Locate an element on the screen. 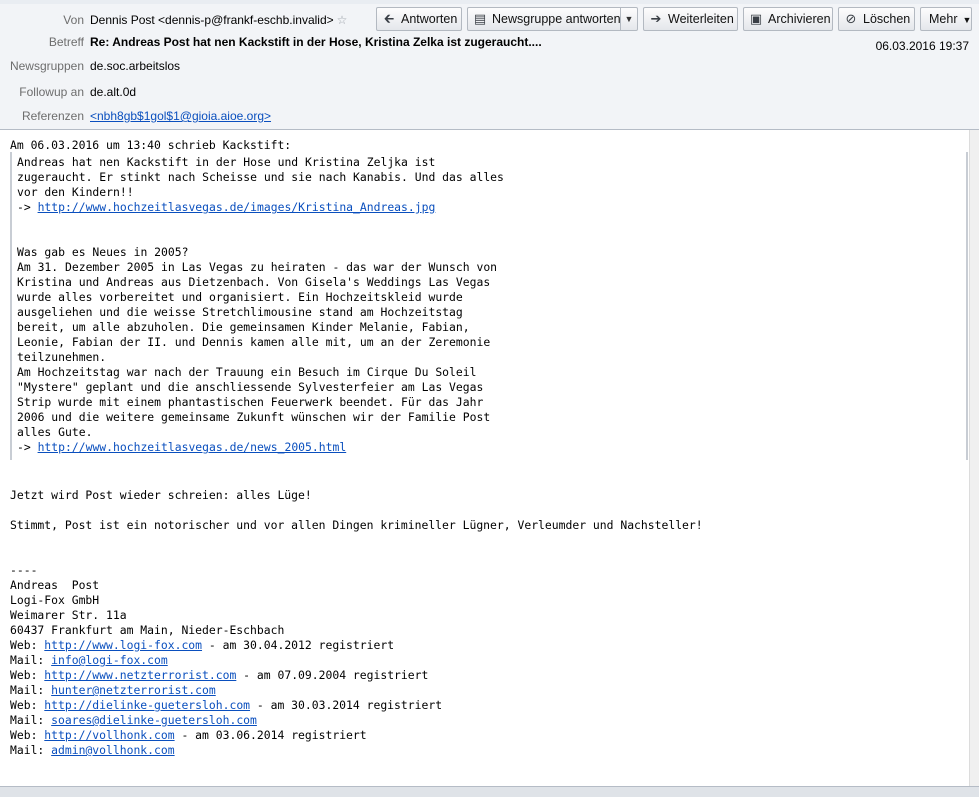  signature-line: 60437 Frankfurt am Main, Nieder-Eschbach is located at coordinates (147, 630).